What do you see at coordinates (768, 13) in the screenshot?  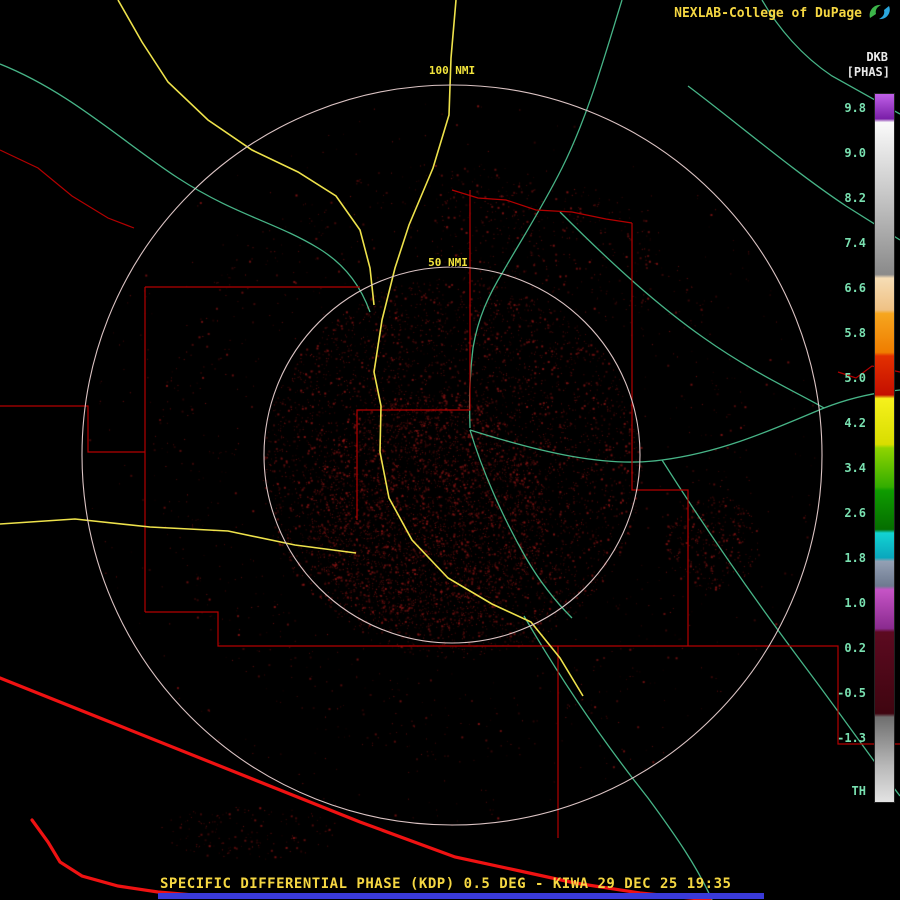 I see `site-title: NEXLAB-College of DuPage` at bounding box center [768, 13].